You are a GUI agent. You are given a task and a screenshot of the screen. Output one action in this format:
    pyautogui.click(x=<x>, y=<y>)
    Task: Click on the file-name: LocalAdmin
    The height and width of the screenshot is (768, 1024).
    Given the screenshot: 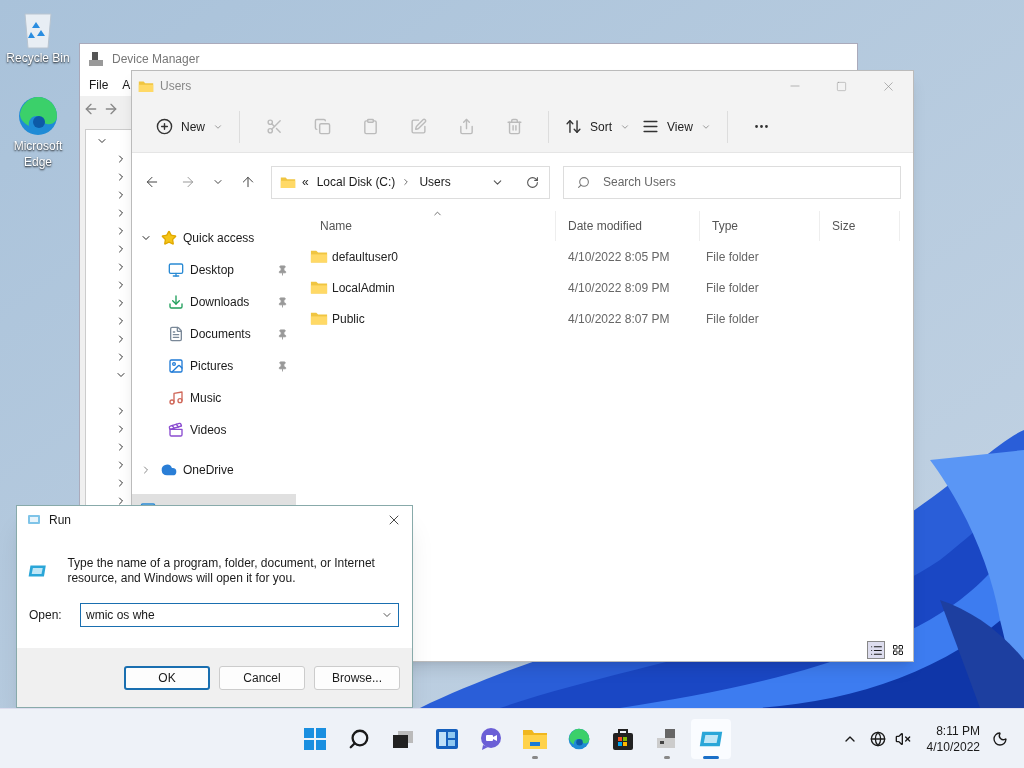 What is the action you would take?
    pyautogui.click(x=363, y=288)
    